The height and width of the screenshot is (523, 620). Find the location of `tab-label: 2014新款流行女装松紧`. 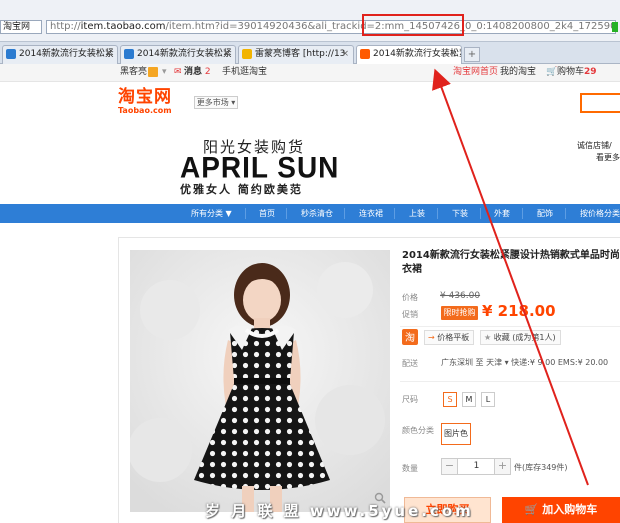

tab-label: 2014新款流行女装松紧 is located at coordinates (184, 54).